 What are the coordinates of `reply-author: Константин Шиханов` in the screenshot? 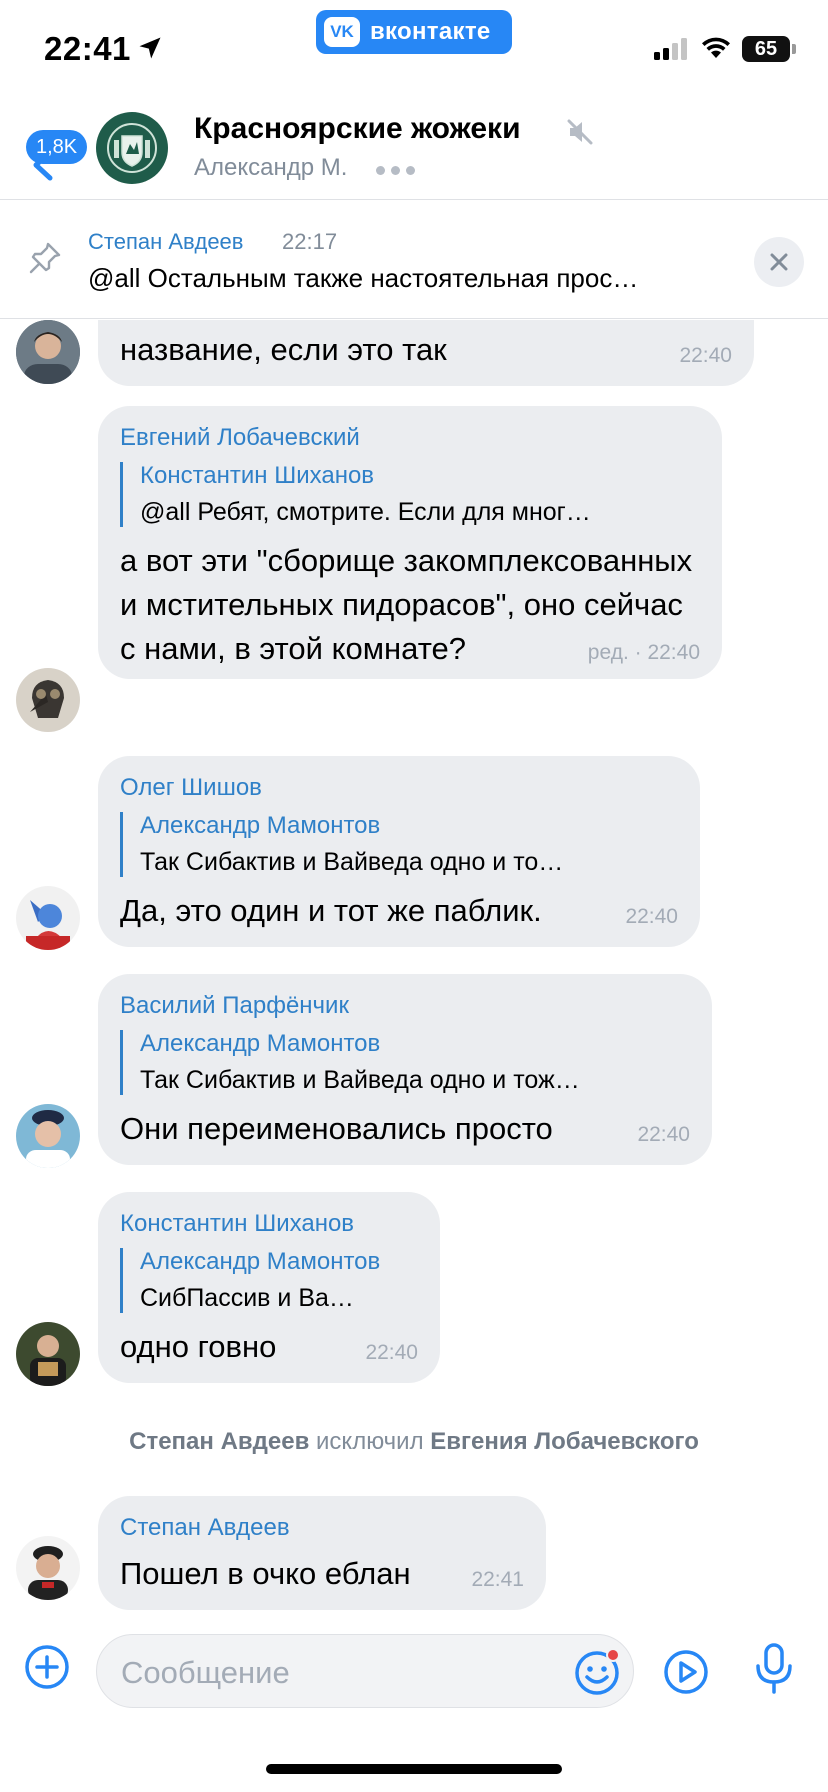 It's located at (257, 475).